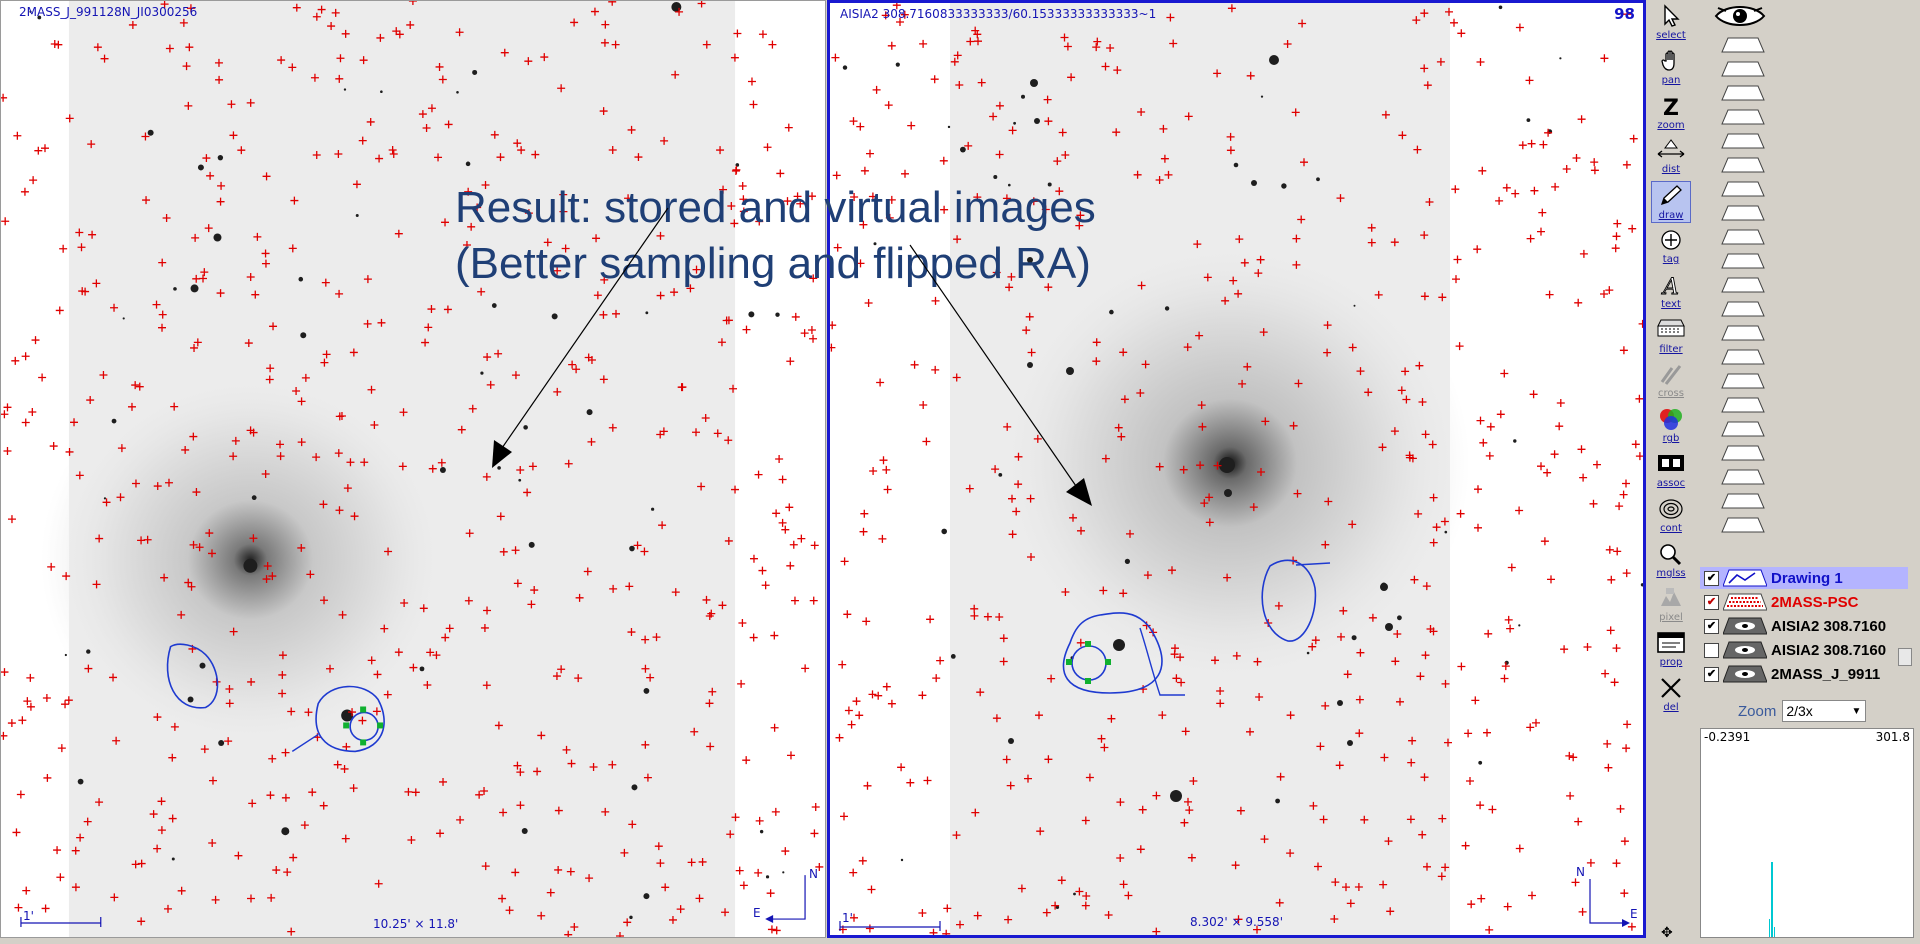 The image size is (1920, 944). Describe the element at coordinates (1804, 626) in the screenshot. I see `plane-row: ✔ AISIA2 308.7160` at that location.